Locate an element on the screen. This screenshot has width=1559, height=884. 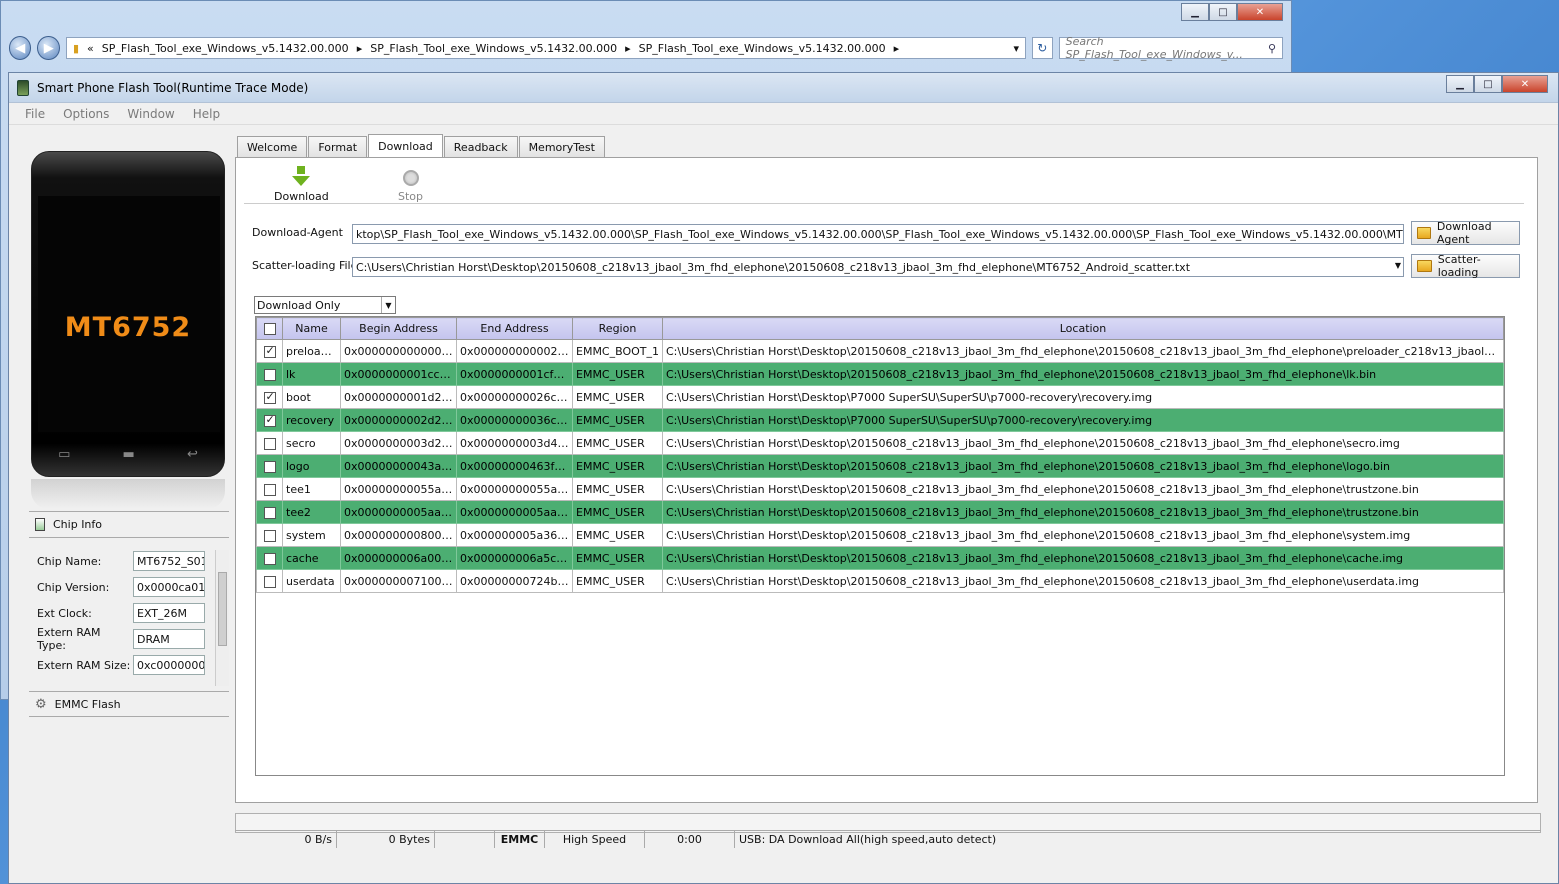
stop-button-label: Stop is located at coordinates (411, 196).